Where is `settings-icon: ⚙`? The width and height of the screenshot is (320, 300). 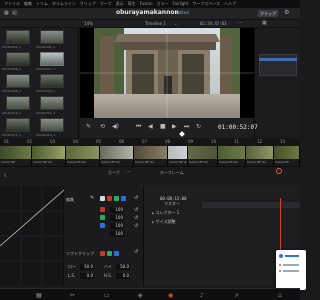
settings-icon: ⚙ is located at coordinates (286, 12).